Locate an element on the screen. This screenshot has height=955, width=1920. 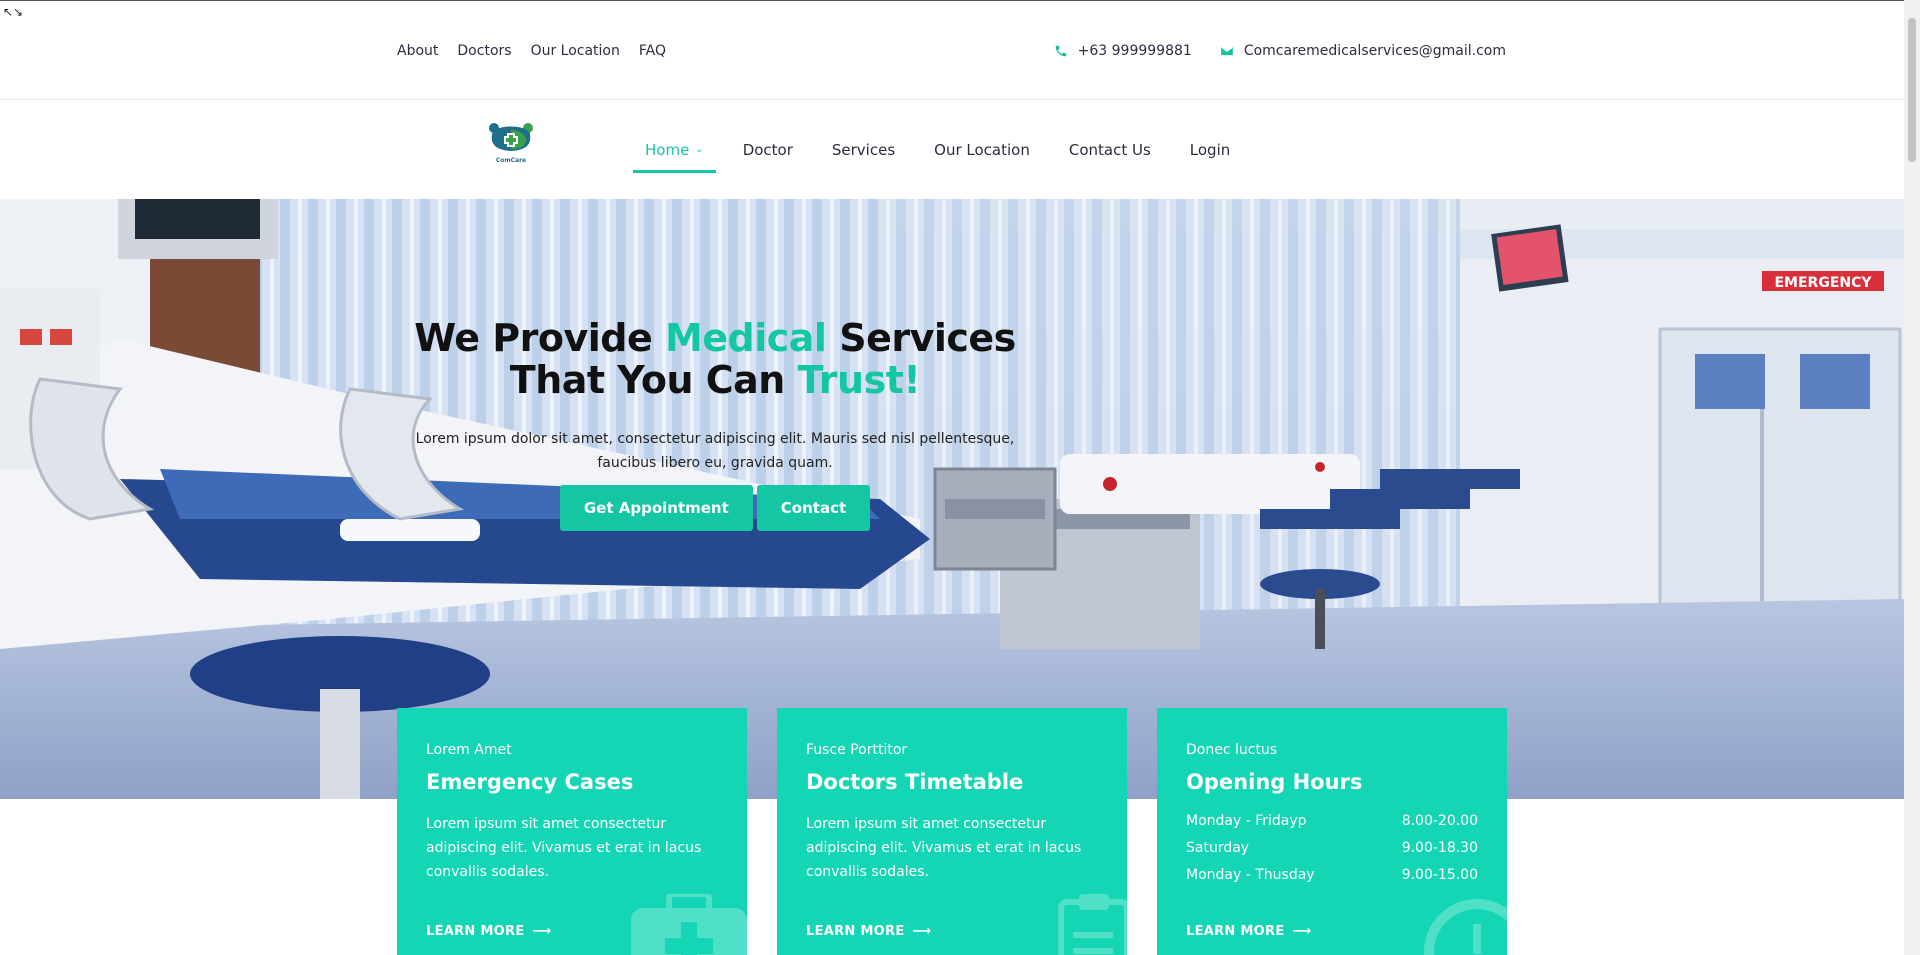
page-scrollbar is located at coordinates (1912, 477).